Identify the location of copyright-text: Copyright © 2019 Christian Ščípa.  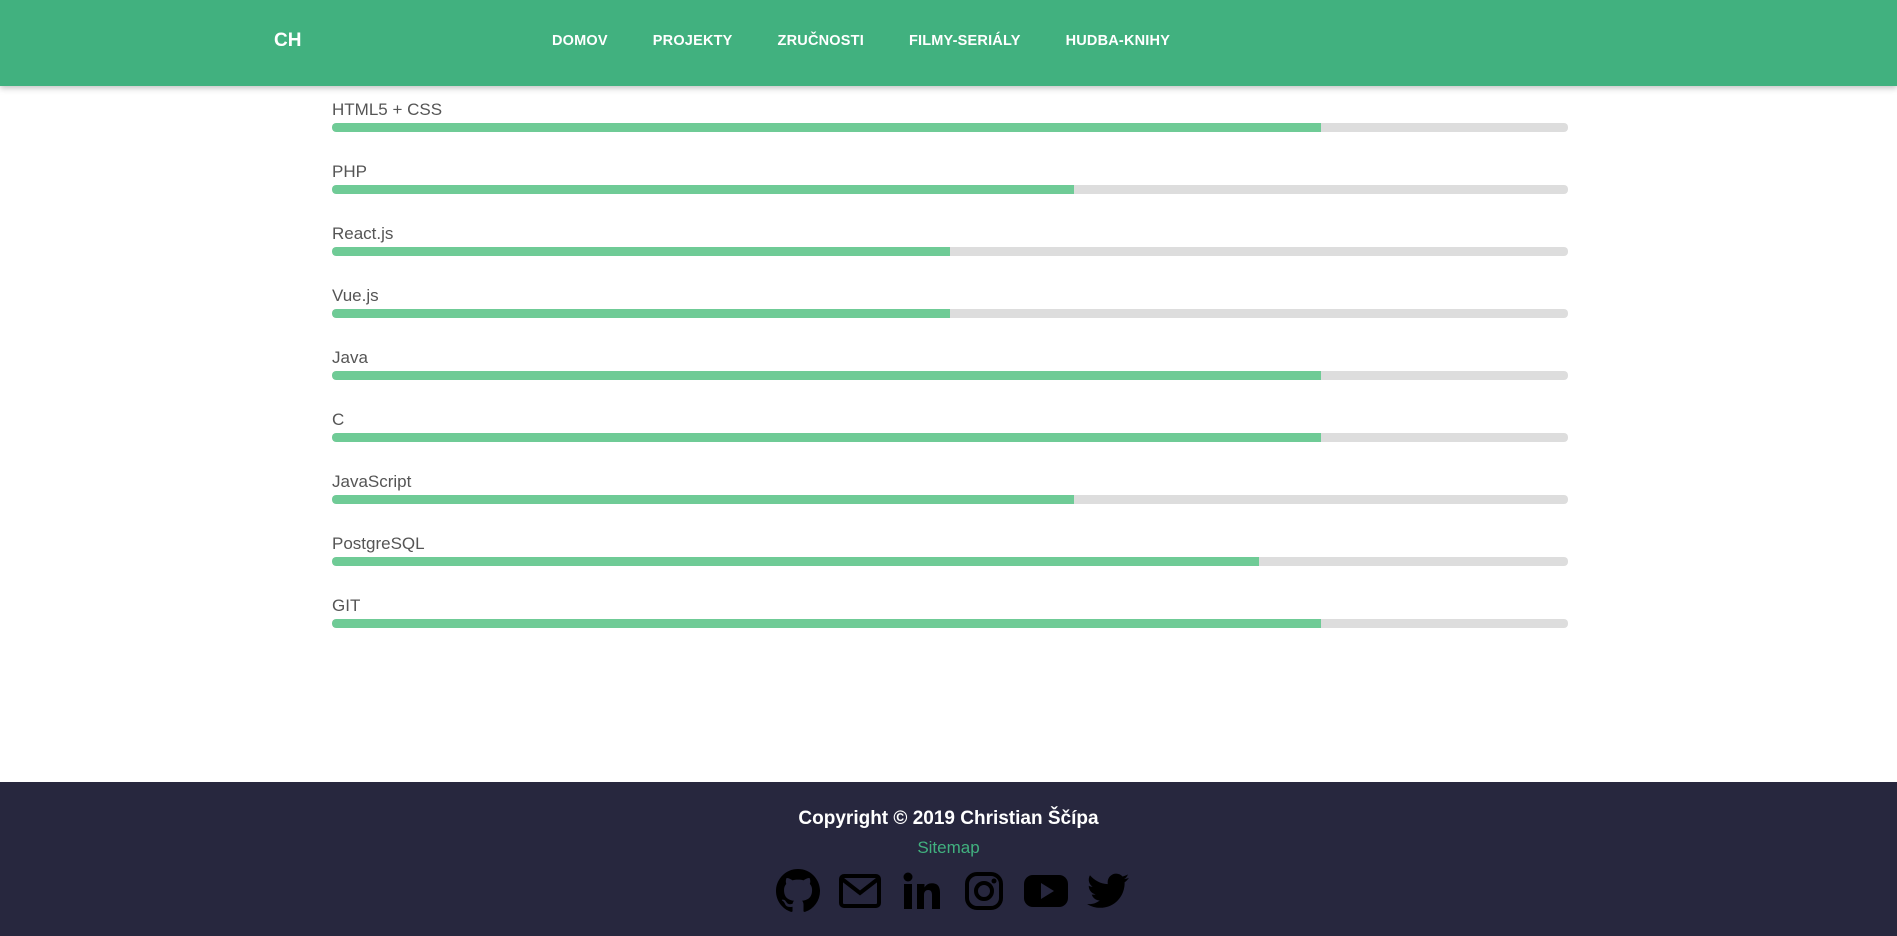
(948, 818).